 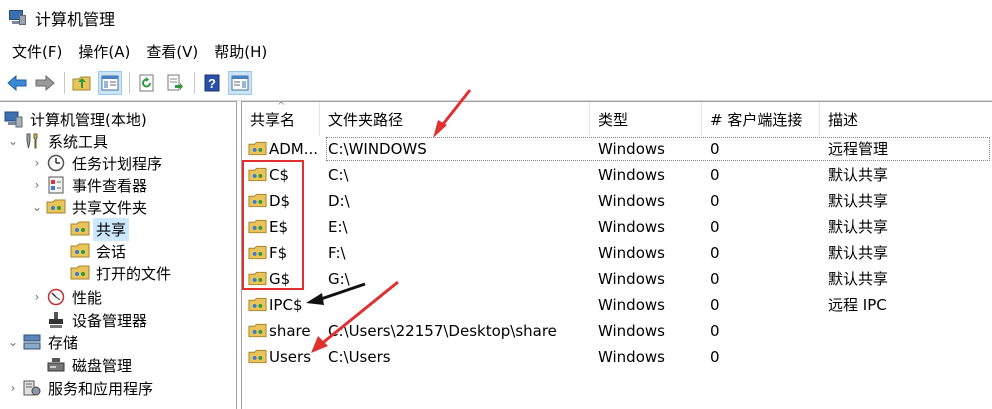 I want to click on menu-file: 文件(F), so click(x=37, y=52).